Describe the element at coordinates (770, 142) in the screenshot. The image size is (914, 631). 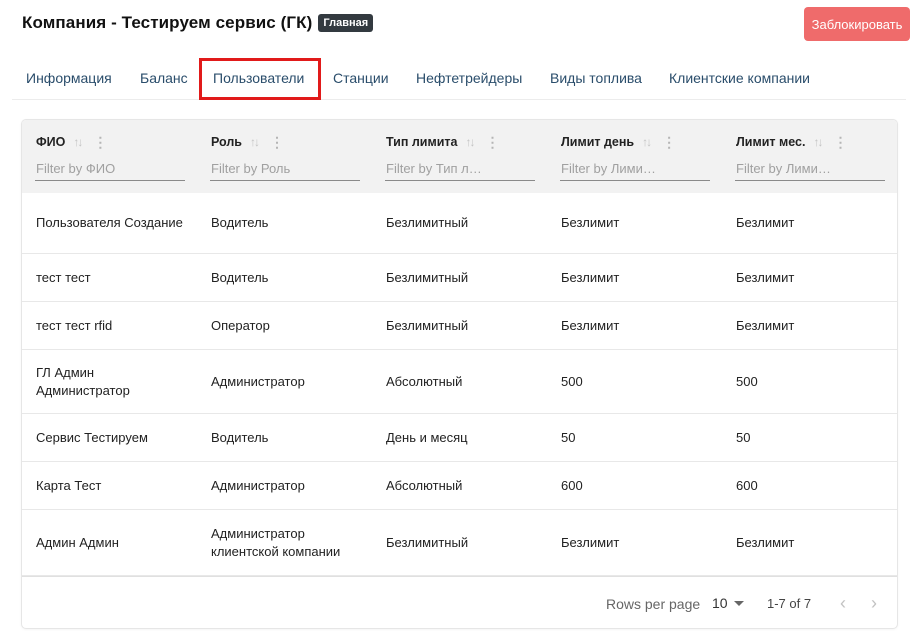
I see `column-label: Лимит мес.` at that location.